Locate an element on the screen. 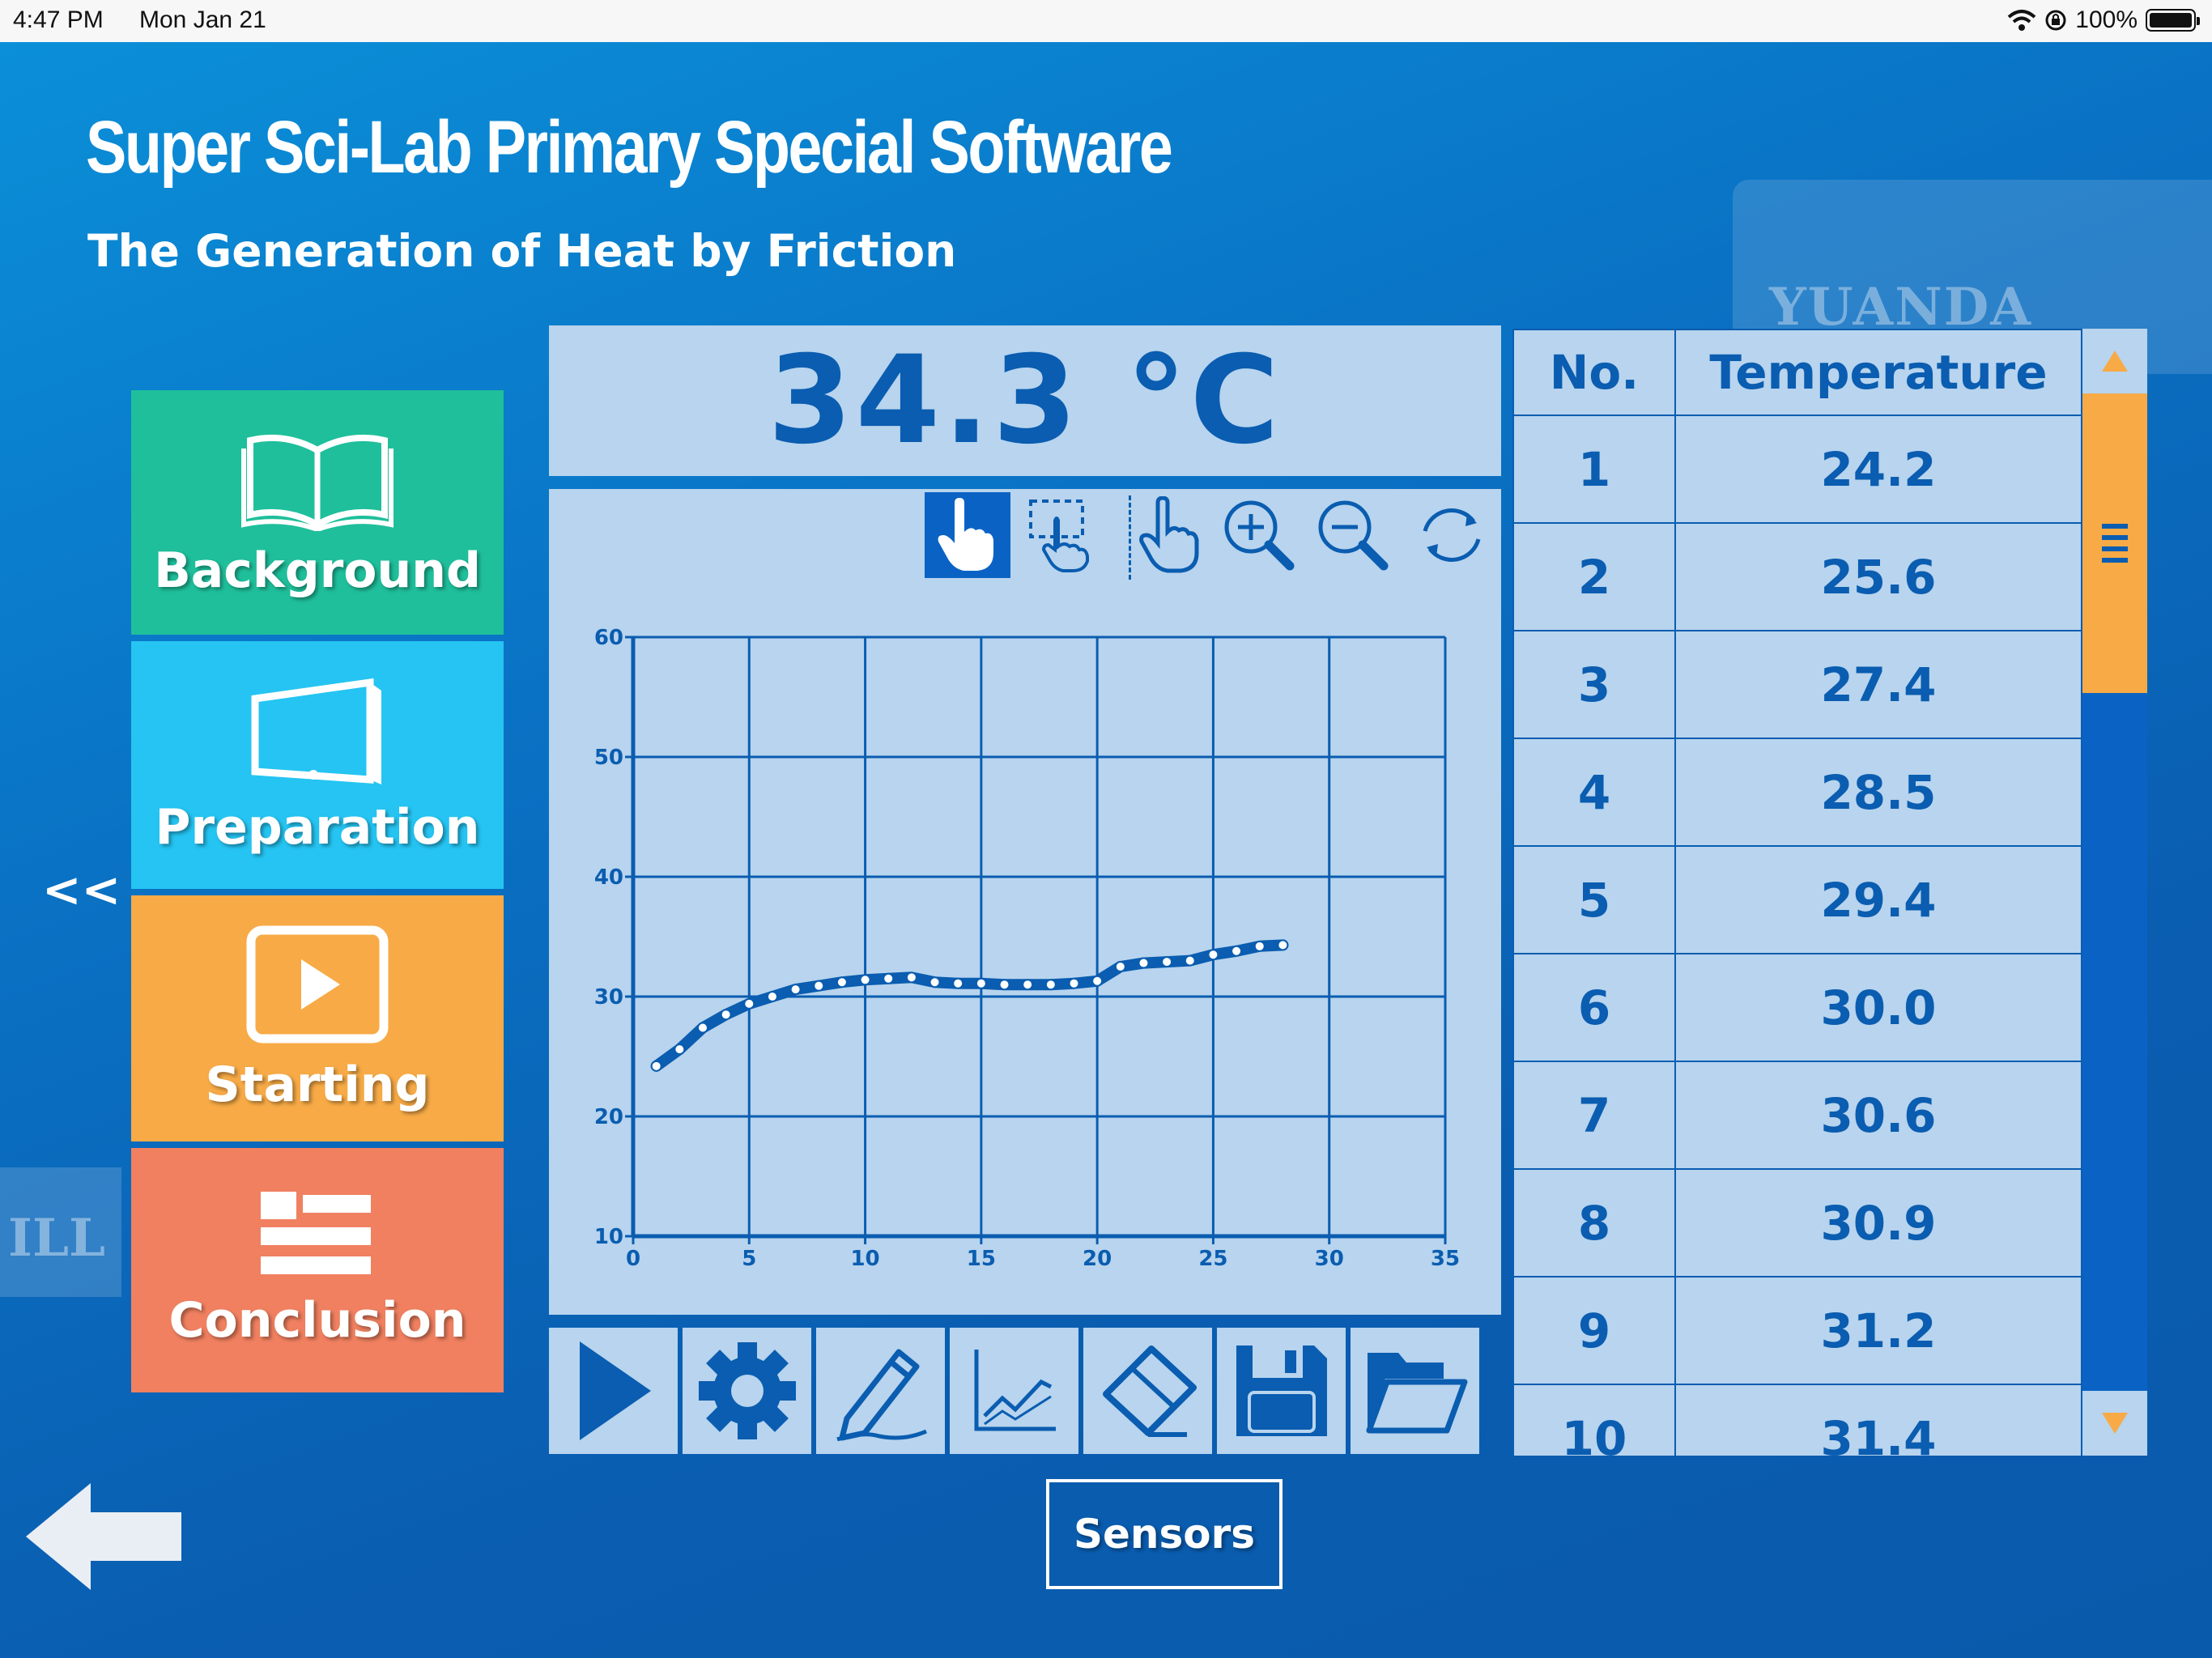 This screenshot has height=1658, width=2212. sensors-button: Sensors is located at coordinates (1164, 1534).